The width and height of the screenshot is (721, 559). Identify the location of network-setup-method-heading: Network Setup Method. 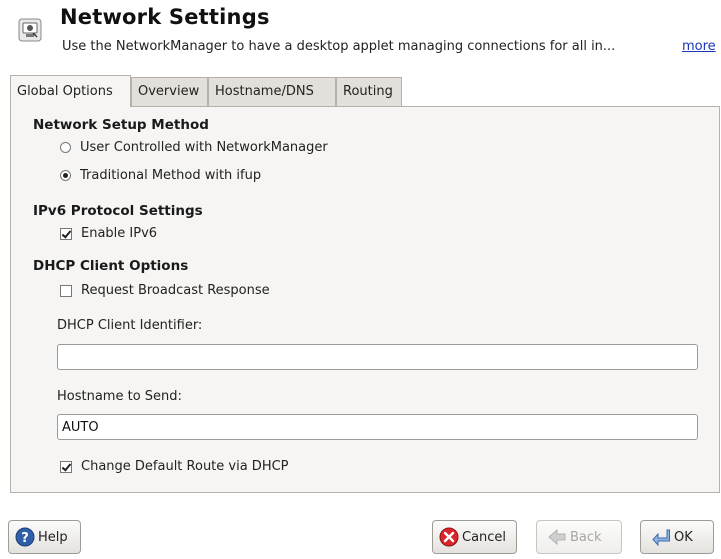
(121, 125).